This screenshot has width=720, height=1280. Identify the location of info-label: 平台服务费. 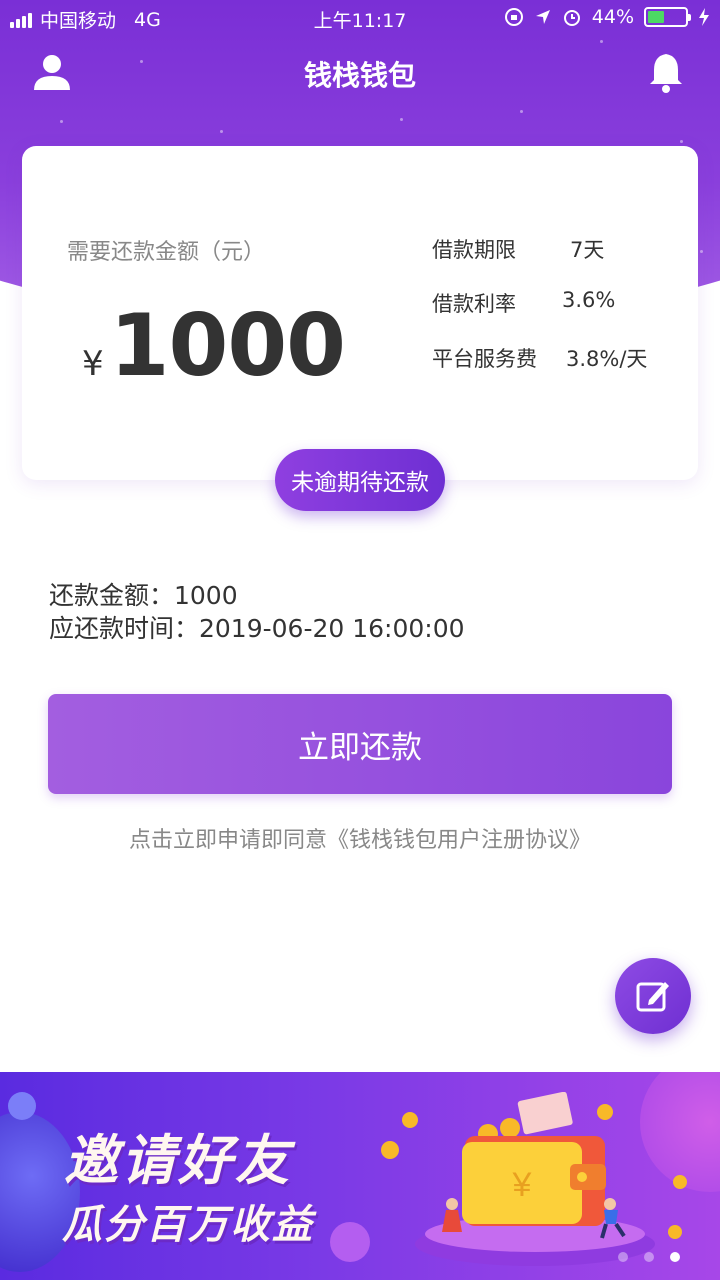
(484, 359).